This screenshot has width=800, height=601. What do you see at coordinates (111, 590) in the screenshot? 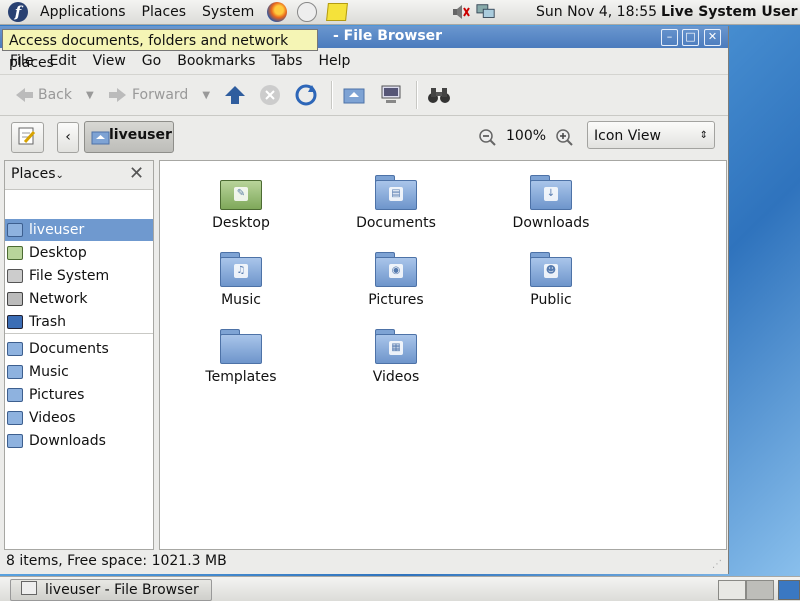
I see `taskbar-button-file-browser: liveuser - File Browser` at bounding box center [111, 590].